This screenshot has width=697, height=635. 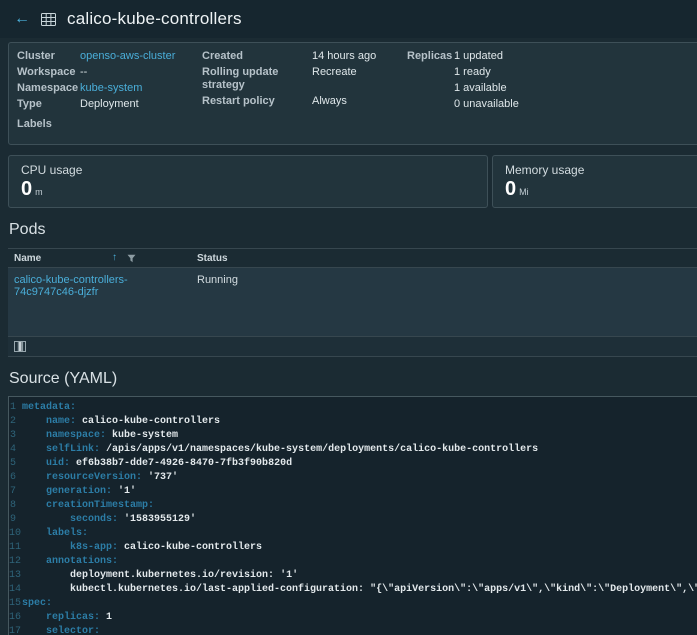 What do you see at coordinates (15, 533) in the screenshot?
I see `yaml-line-number: 10` at bounding box center [15, 533].